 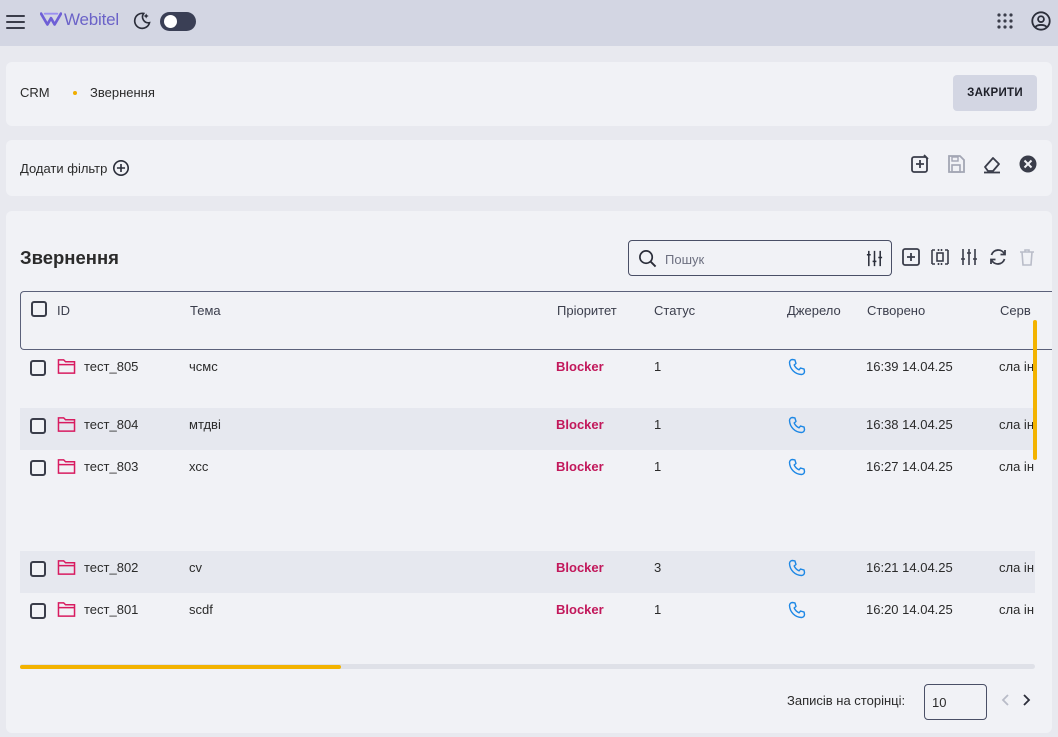 What do you see at coordinates (814, 310) in the screenshot?
I see `column-header-source: Джерело` at bounding box center [814, 310].